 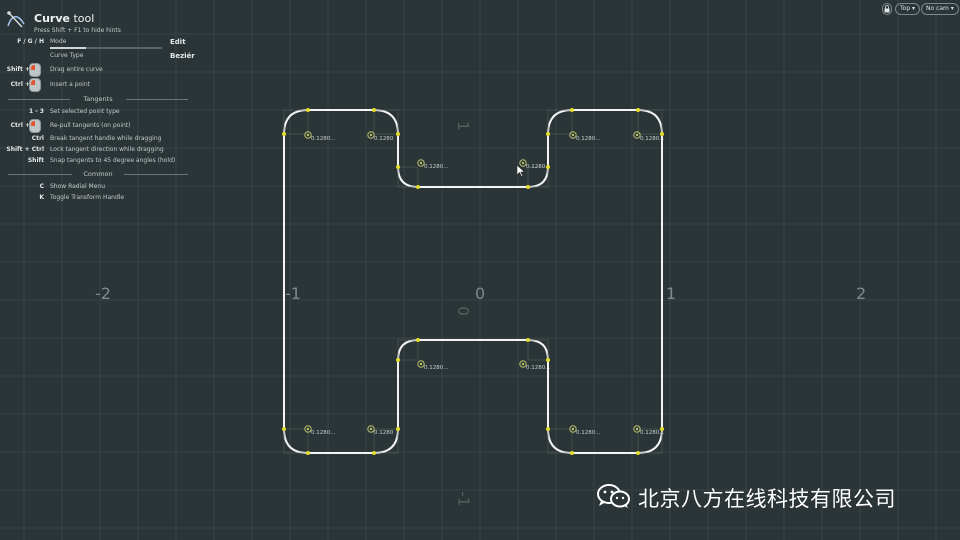 What do you see at coordinates (82, 197) in the screenshot?
I see `hint-row-transform: K Toggle Transform Handle` at bounding box center [82, 197].